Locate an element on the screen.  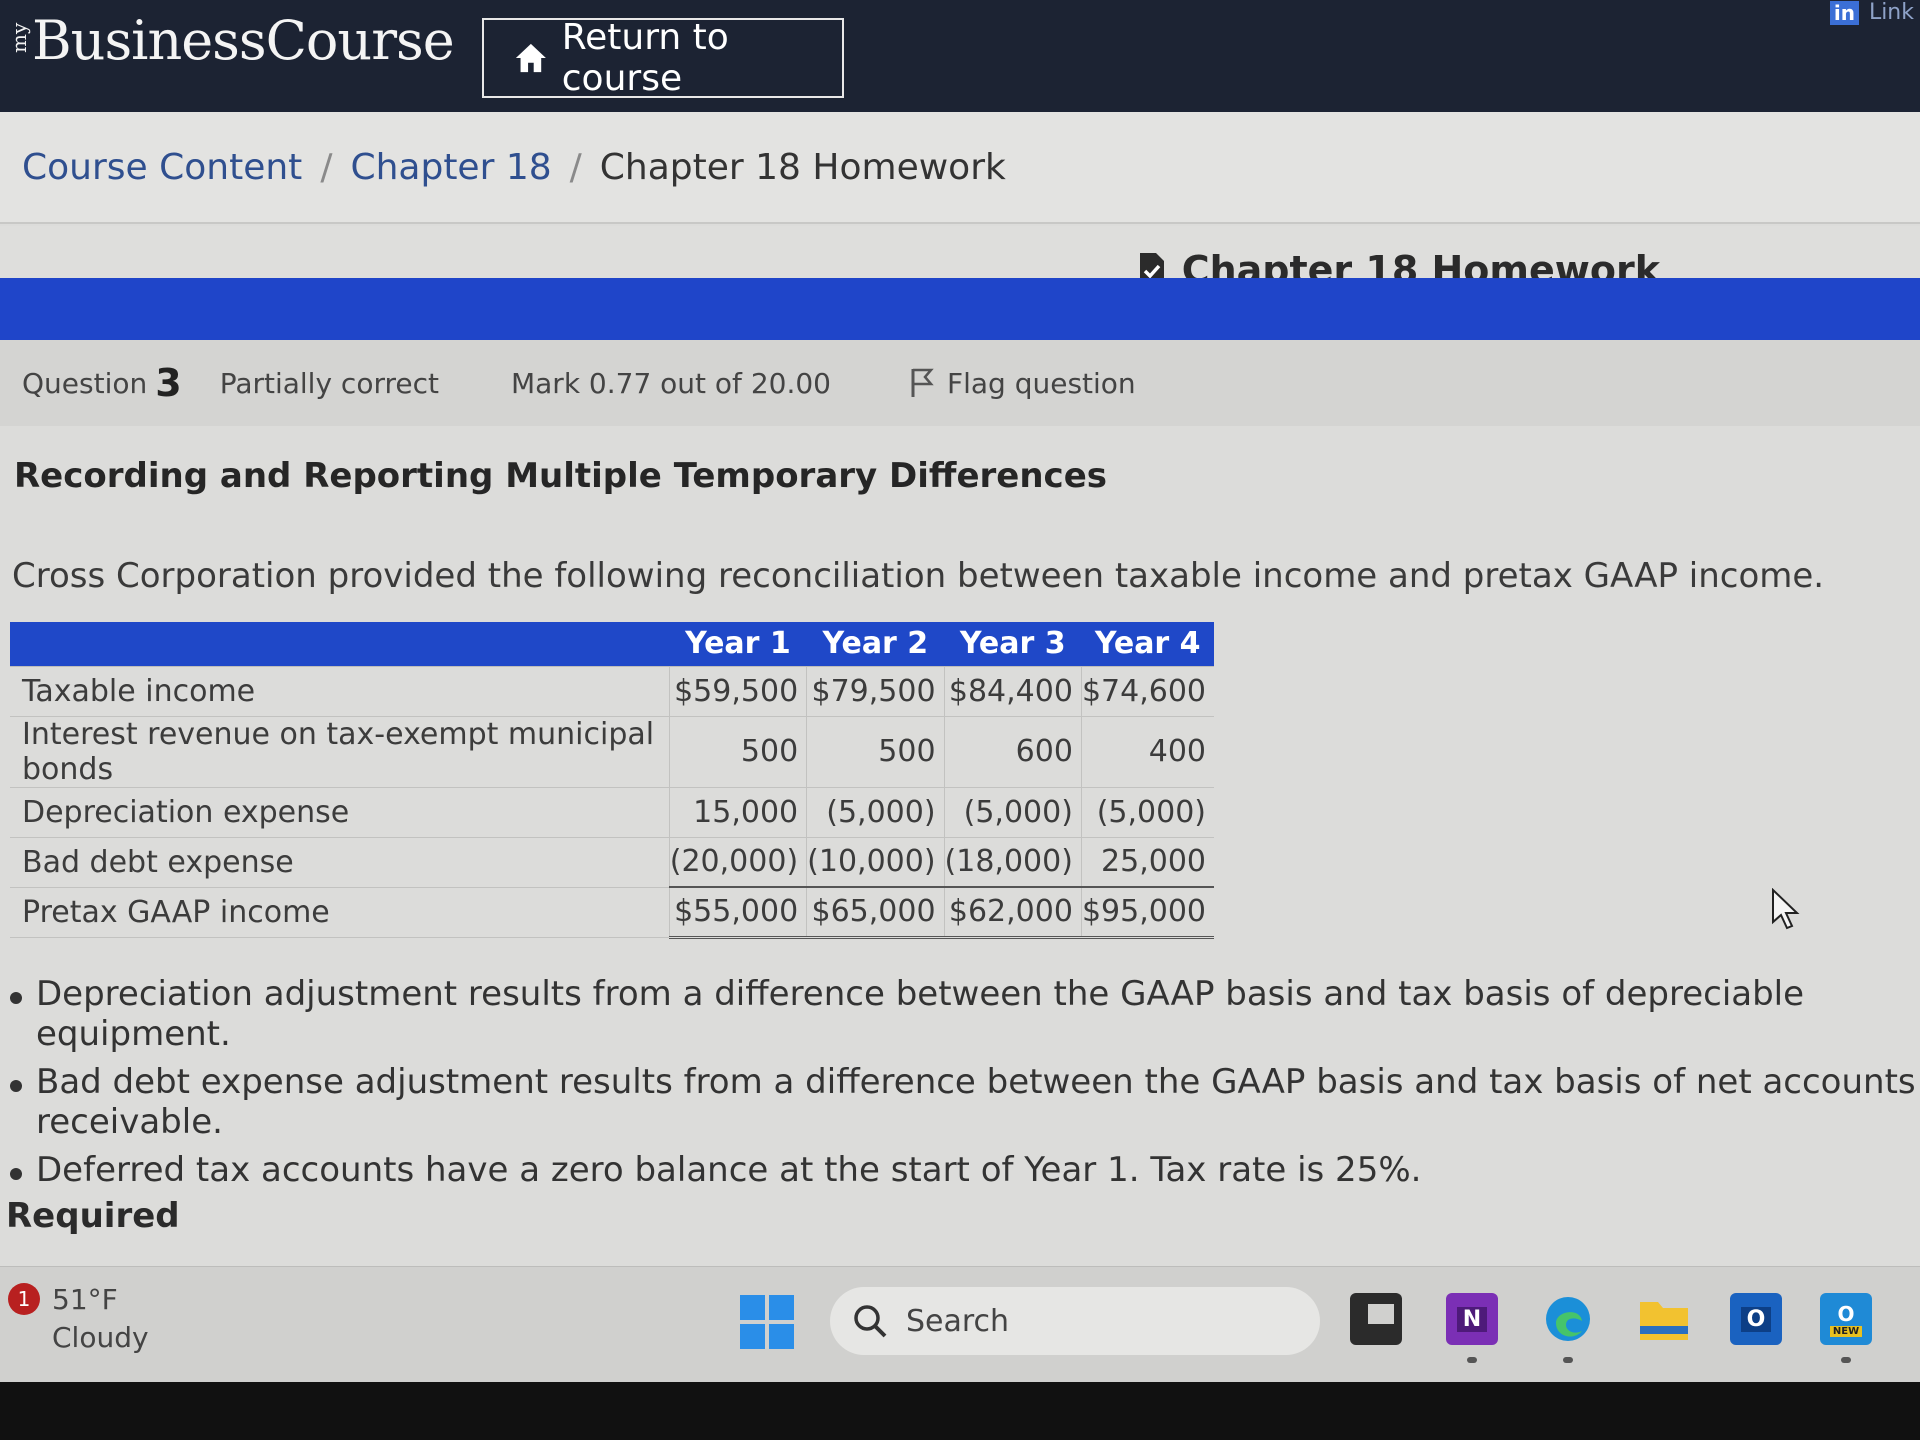
outlook-icon: O is located at coordinates (1756, 1319).